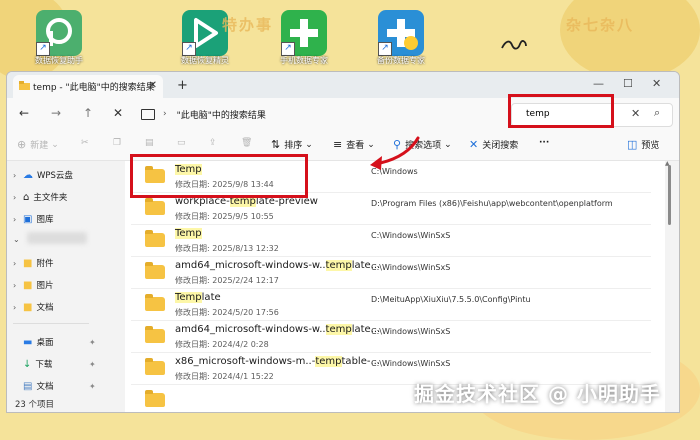  I want to click on desktop-app-icon-3: ↗, so click(304, 33).